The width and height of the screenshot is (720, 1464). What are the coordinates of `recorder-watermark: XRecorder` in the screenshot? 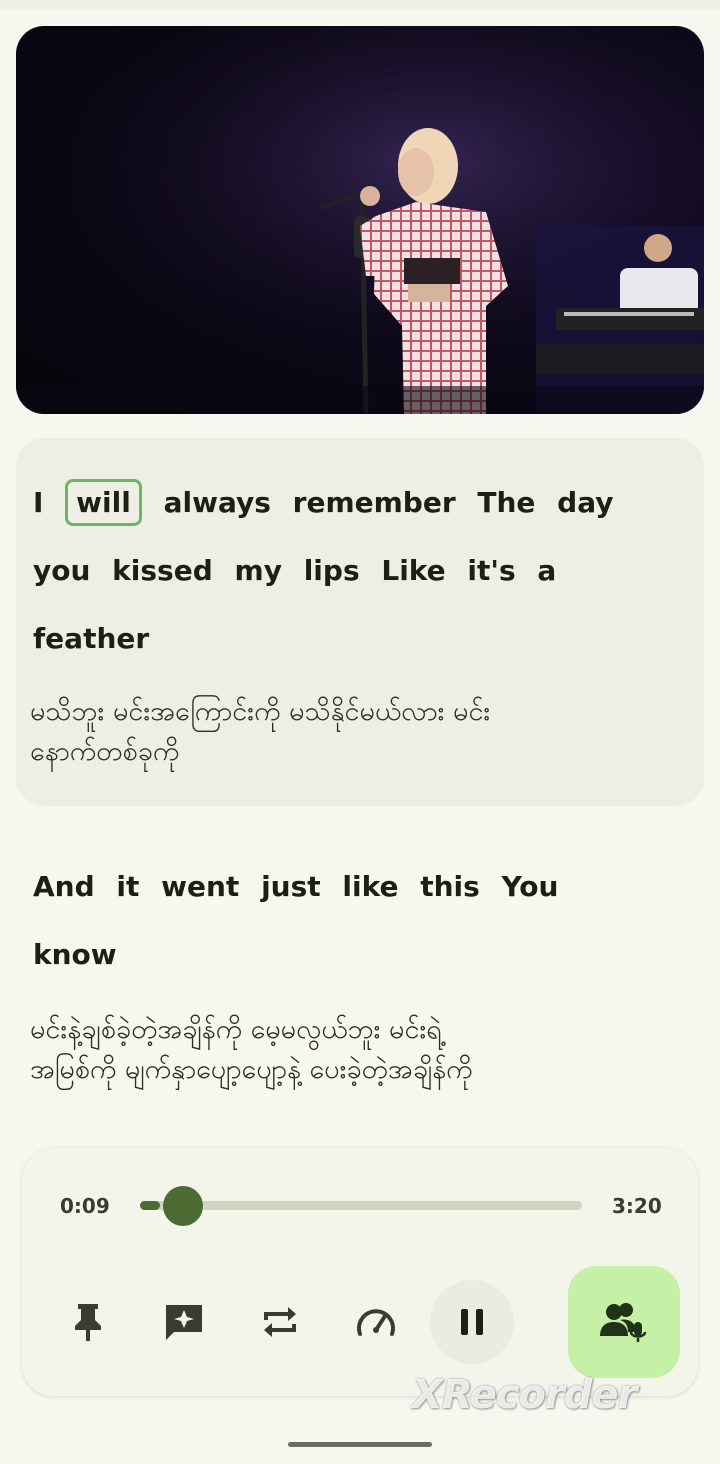 It's located at (524, 1395).